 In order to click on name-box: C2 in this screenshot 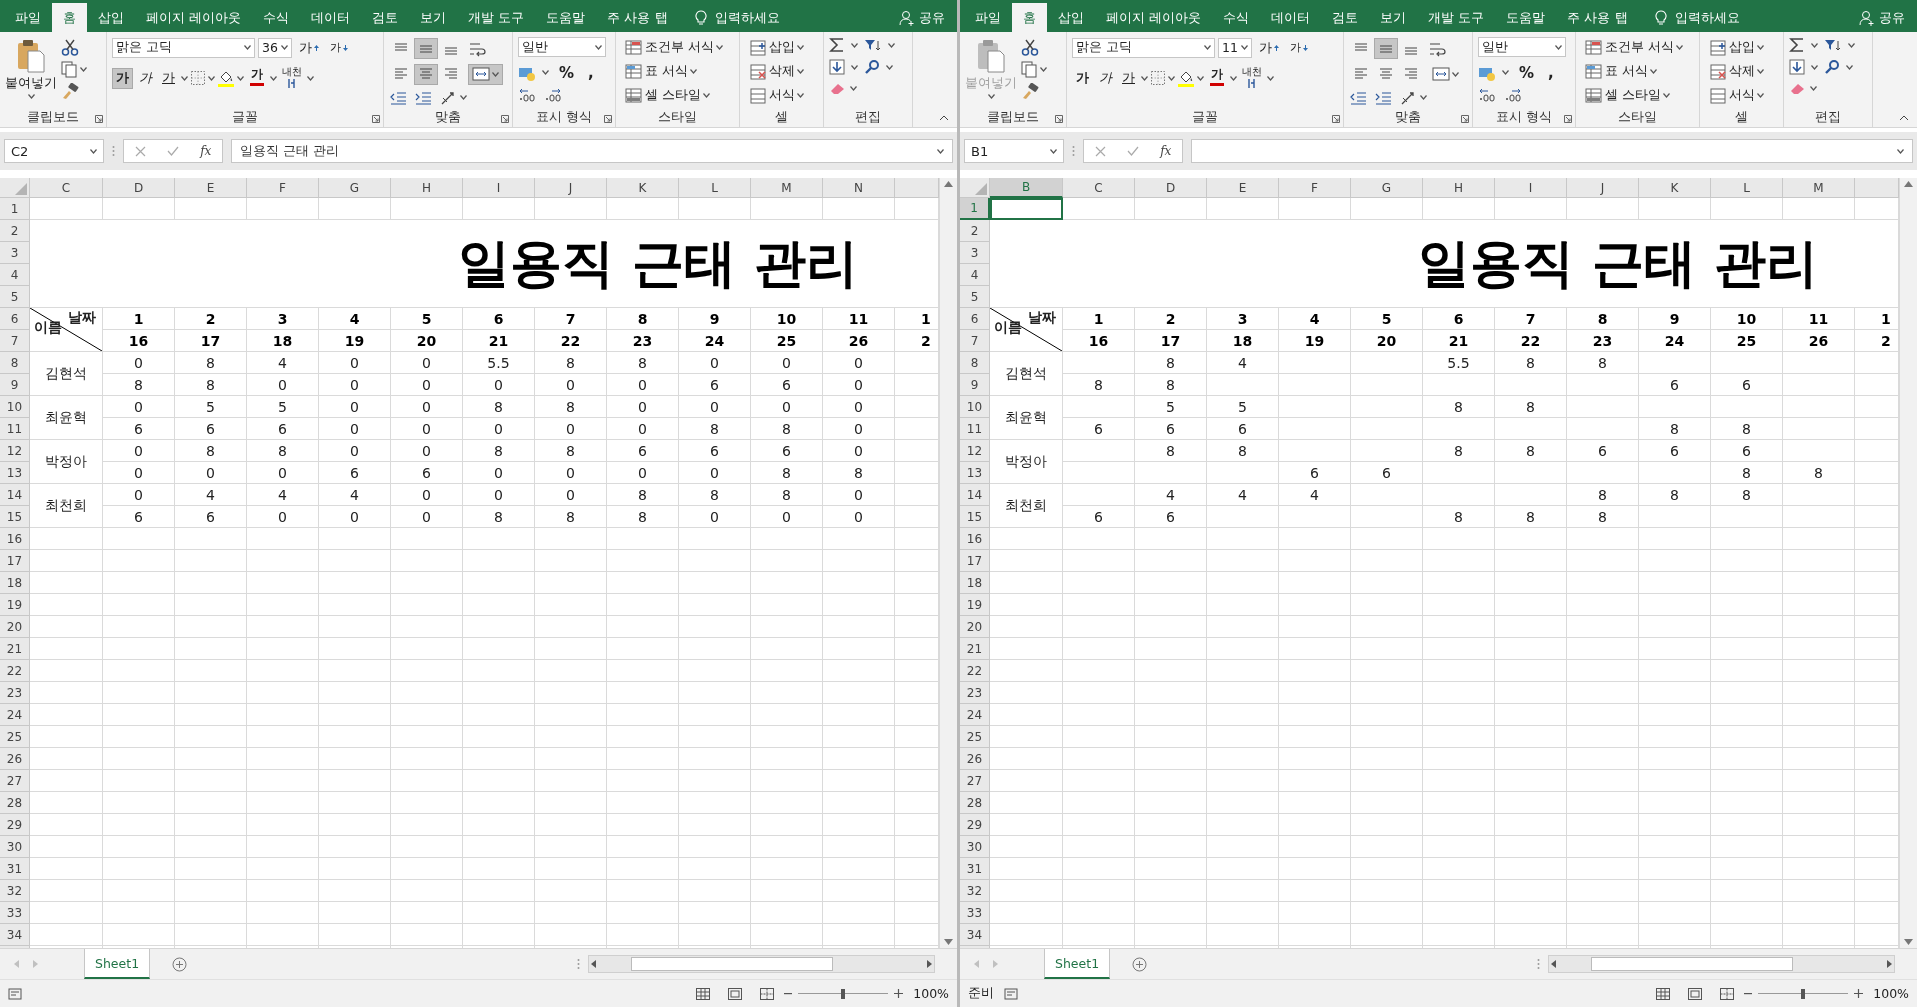, I will do `click(54, 151)`.